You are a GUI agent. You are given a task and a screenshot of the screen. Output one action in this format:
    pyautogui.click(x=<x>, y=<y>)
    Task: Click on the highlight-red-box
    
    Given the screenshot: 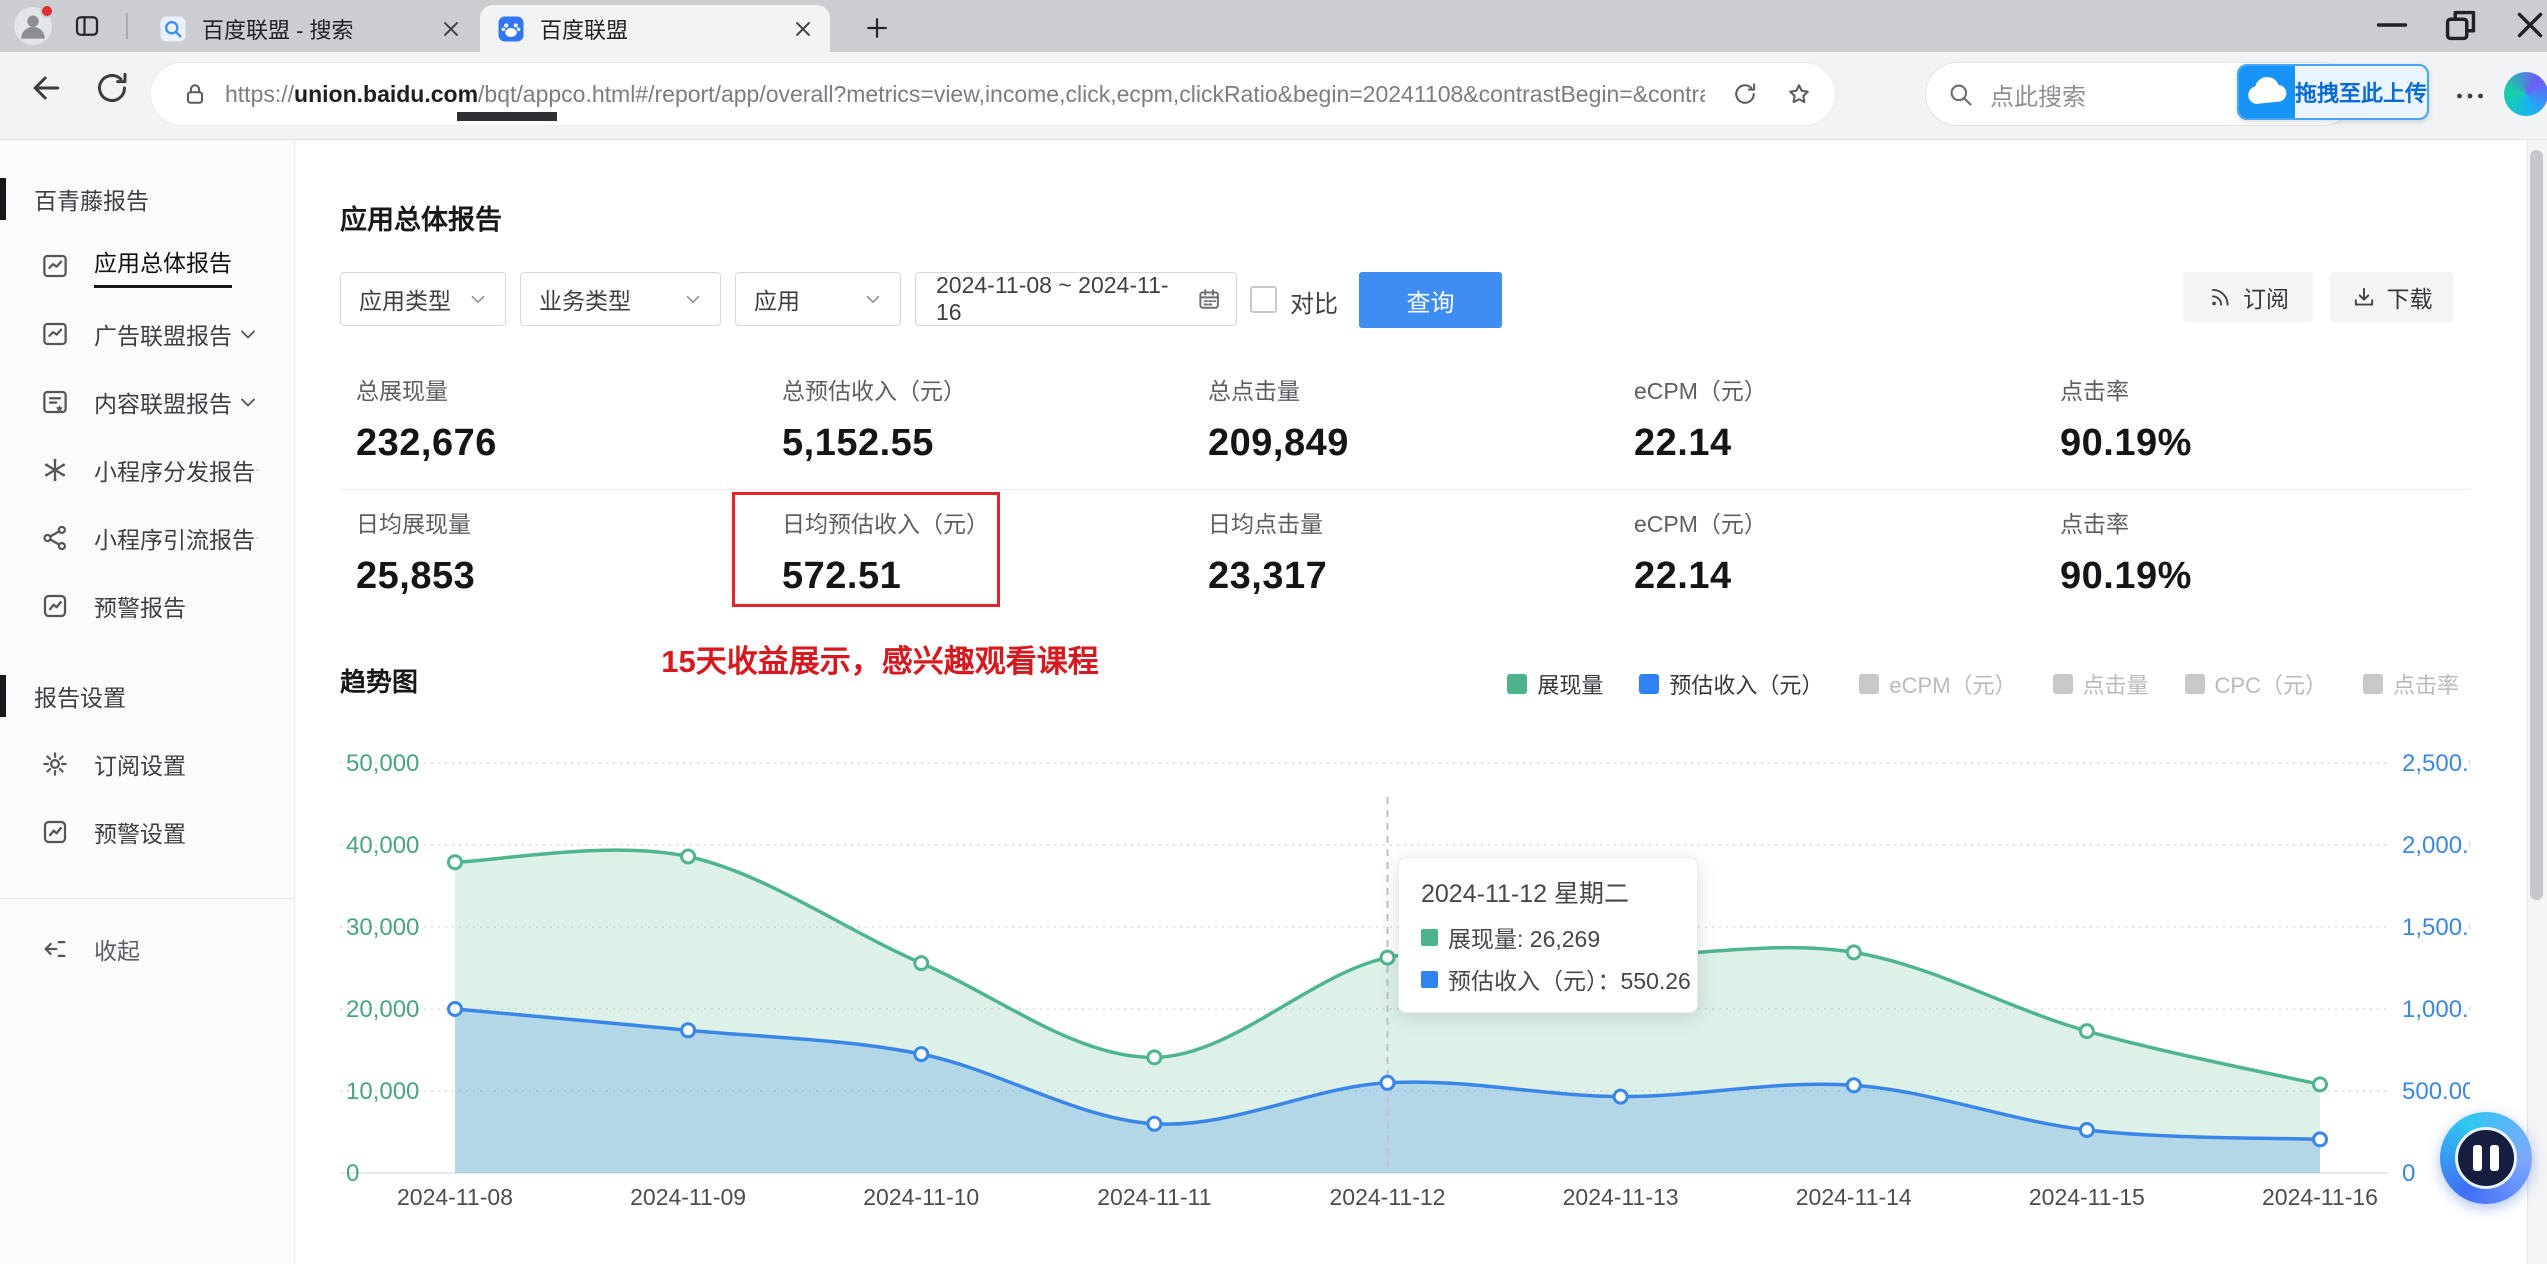 What is the action you would take?
    pyautogui.click(x=866, y=549)
    